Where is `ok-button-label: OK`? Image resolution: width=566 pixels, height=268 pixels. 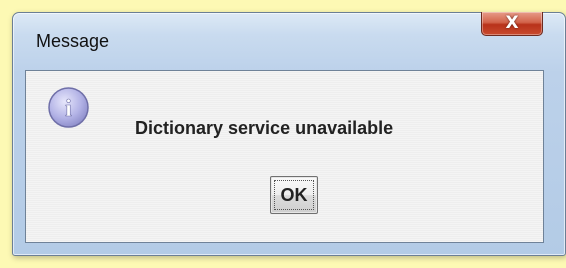 ok-button-label: OK is located at coordinates (294, 194).